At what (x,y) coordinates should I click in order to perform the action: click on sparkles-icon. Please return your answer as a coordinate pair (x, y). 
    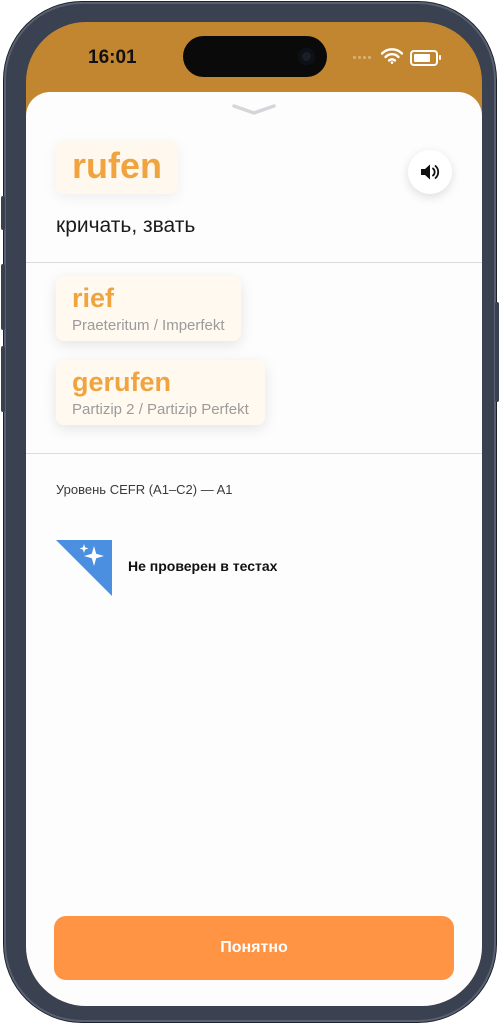
    Looking at the image, I should click on (84, 568).